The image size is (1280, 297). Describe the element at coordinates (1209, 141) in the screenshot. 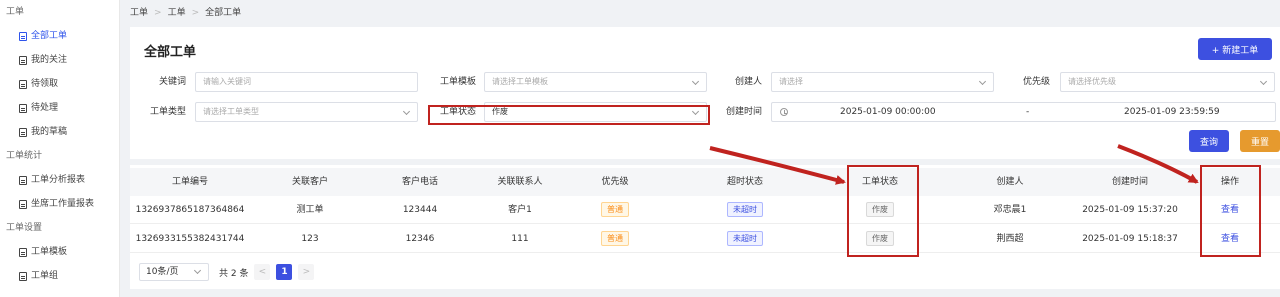

I see `query-button: 查询` at that location.